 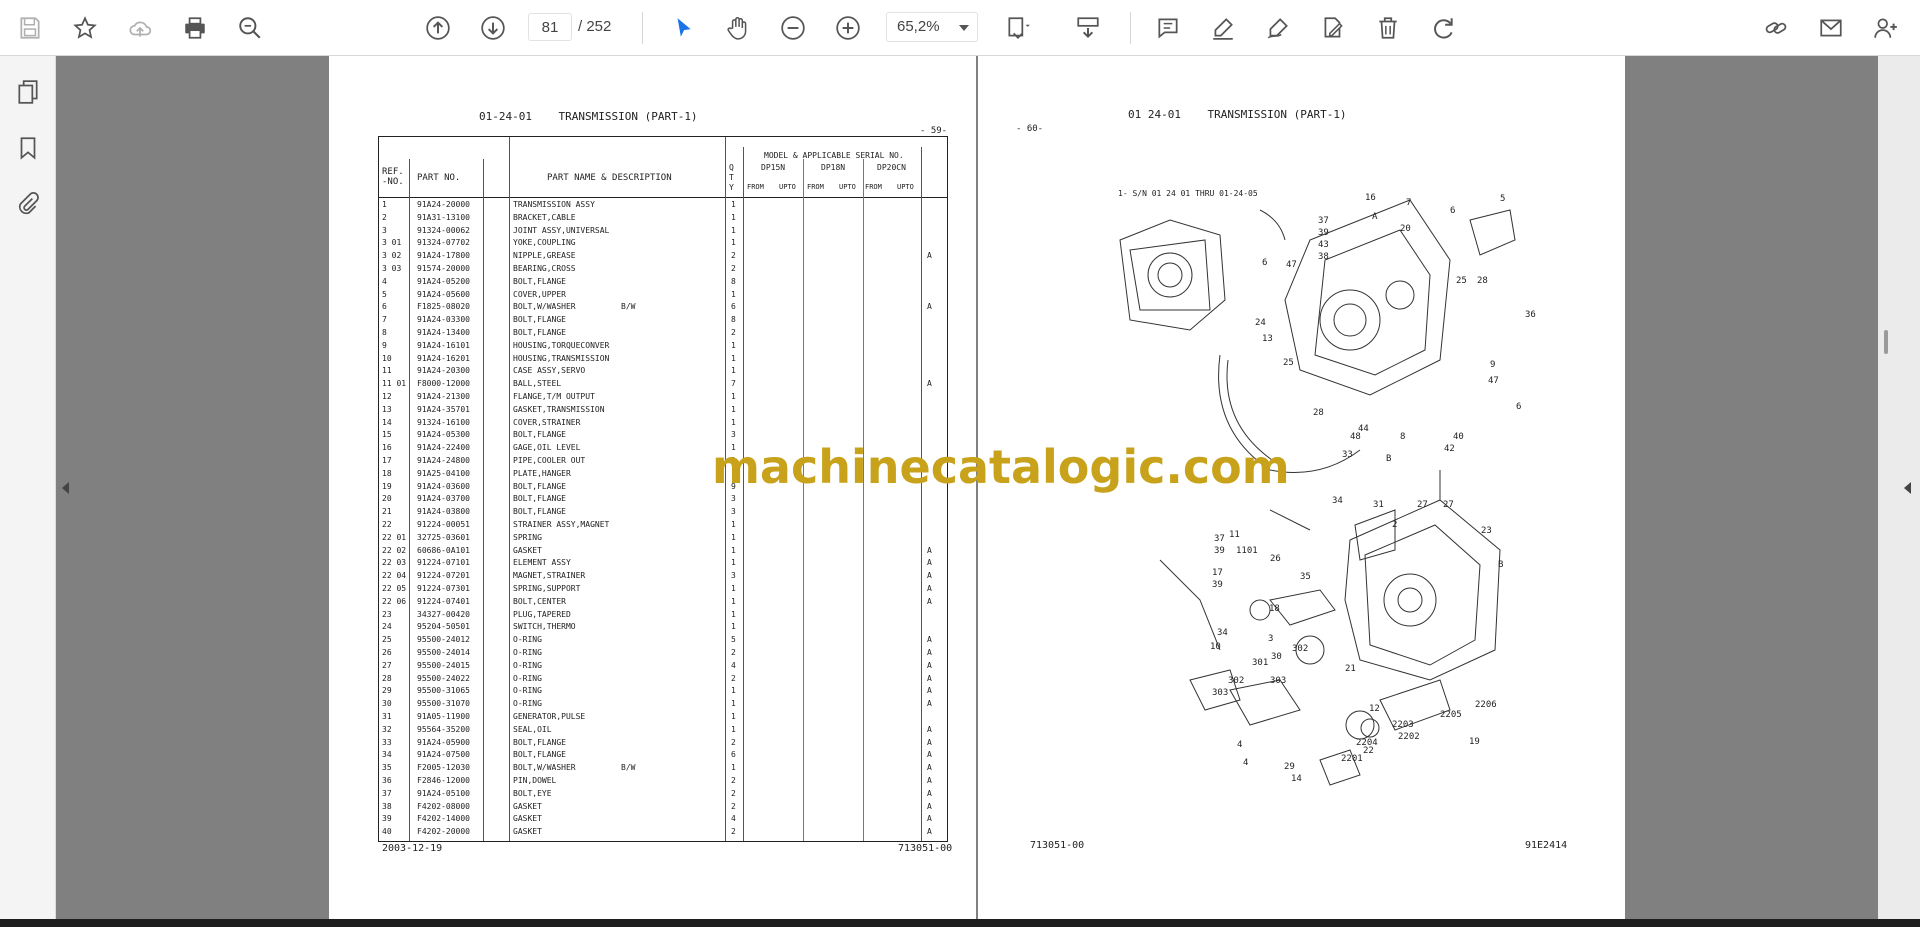 What do you see at coordinates (1323, 245) in the screenshot?
I see `callout-label: 43` at bounding box center [1323, 245].